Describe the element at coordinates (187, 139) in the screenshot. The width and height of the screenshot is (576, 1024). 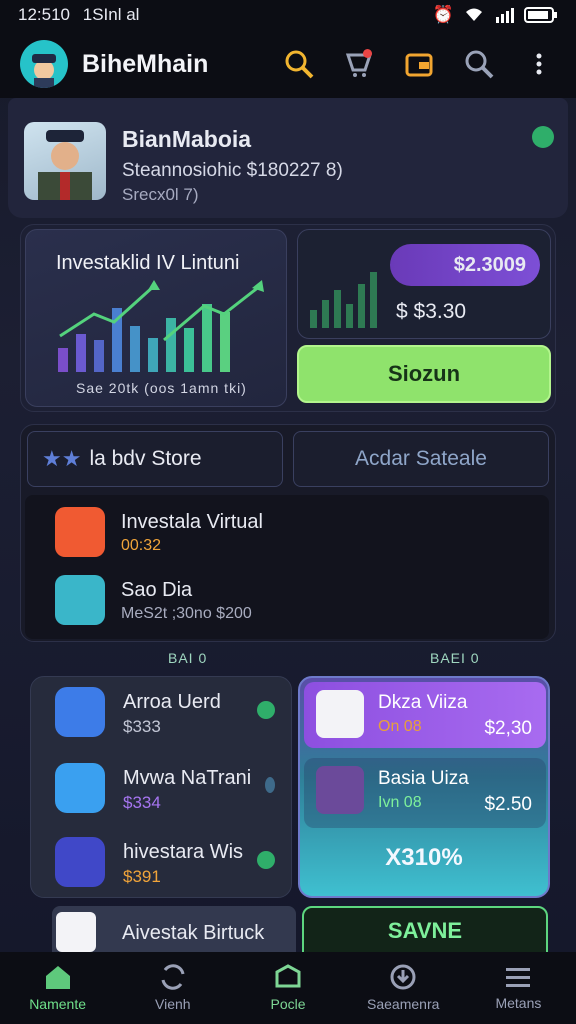
I see `profile-name: BianMaboia` at that location.